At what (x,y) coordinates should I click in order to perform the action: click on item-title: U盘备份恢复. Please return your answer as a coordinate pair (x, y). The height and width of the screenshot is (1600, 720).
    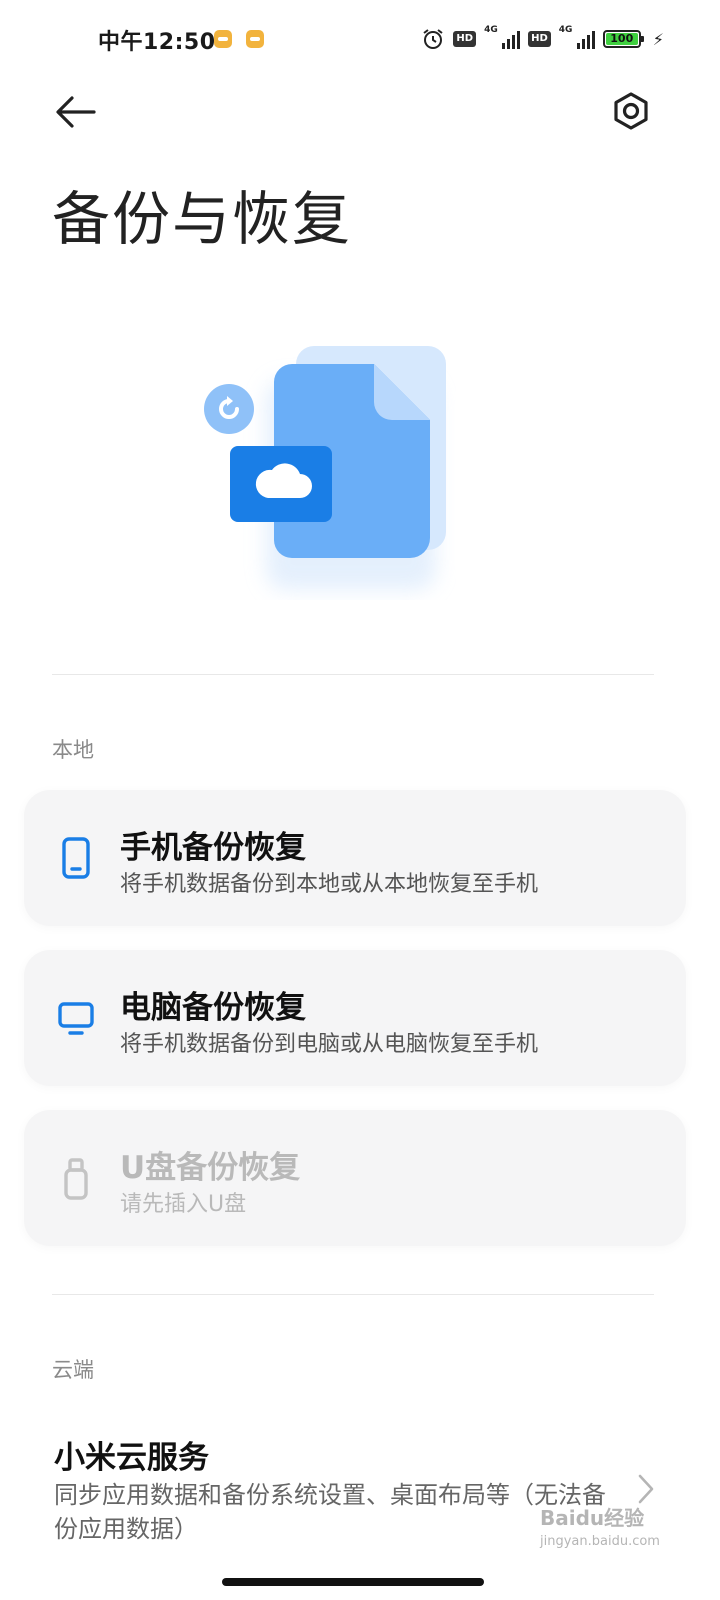
    Looking at the image, I should click on (210, 1168).